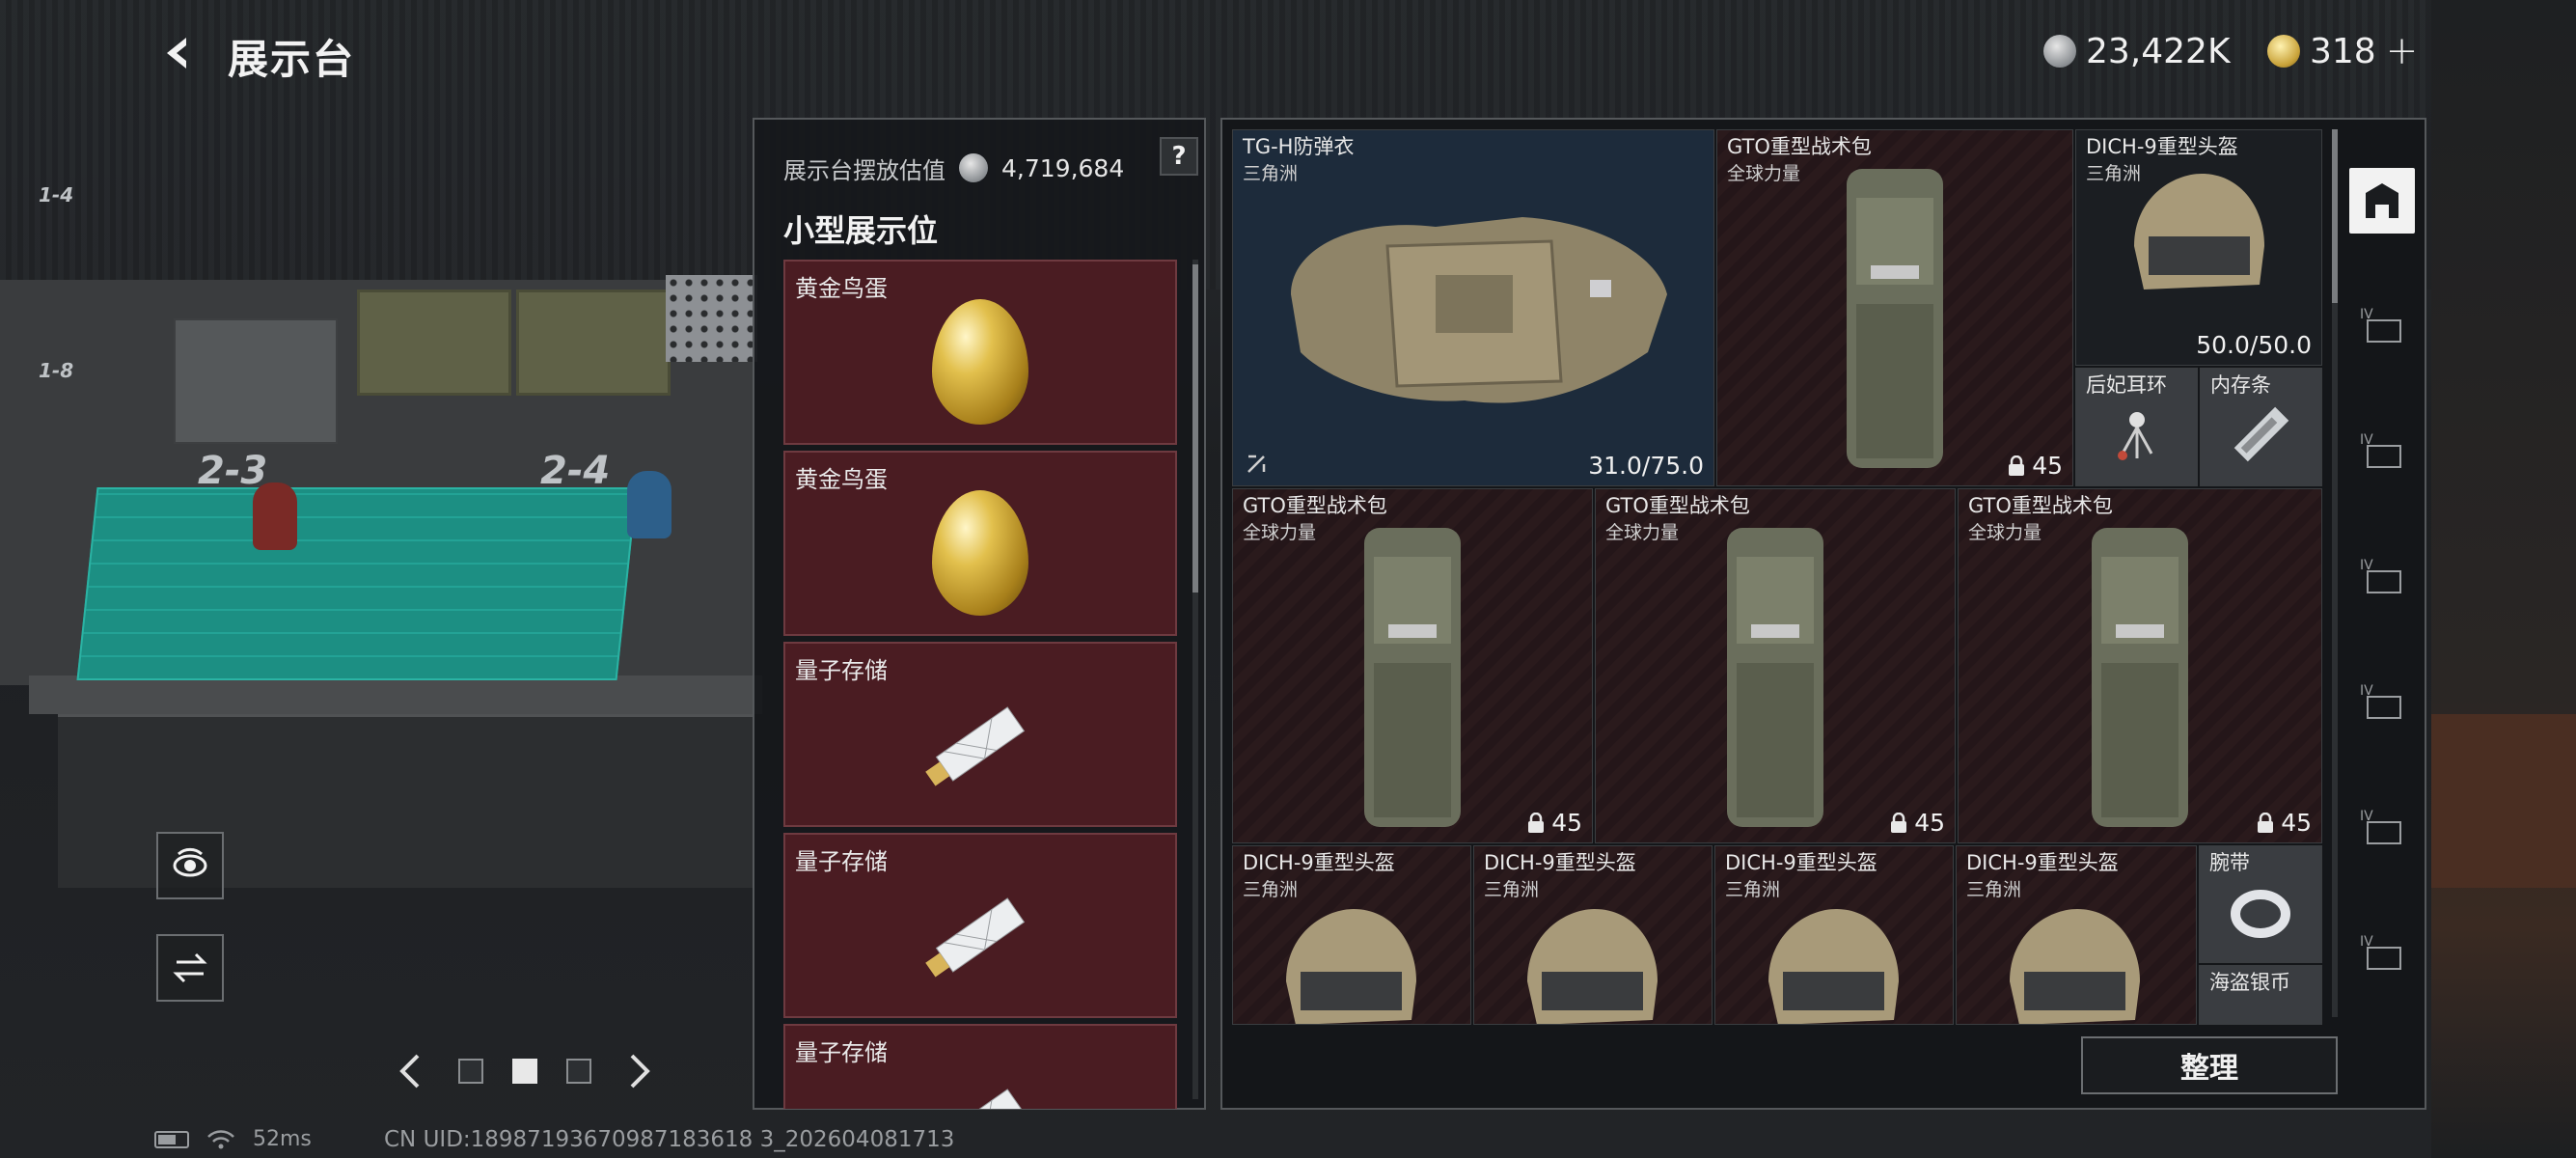 This screenshot has height=1158, width=2576. I want to click on prev-page-button, so click(410, 1071).